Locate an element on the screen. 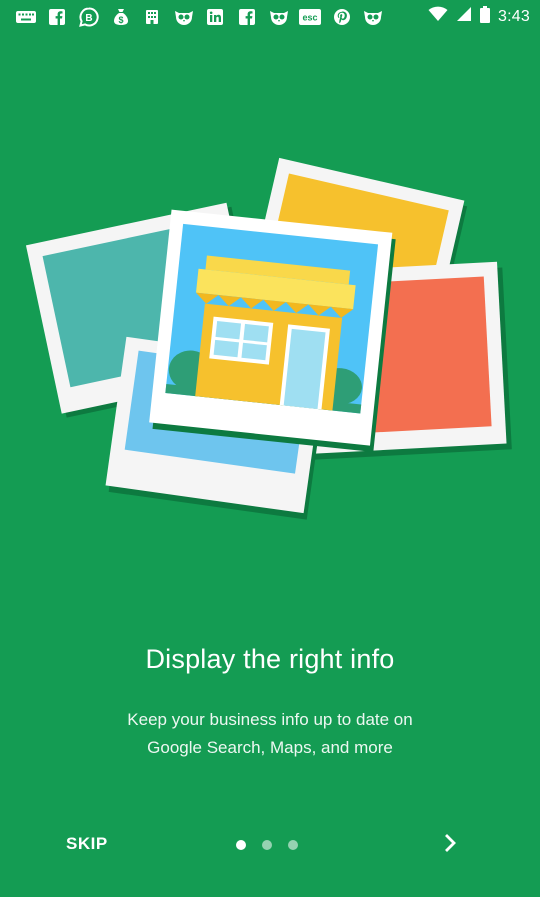 The height and width of the screenshot is (897, 540). money-bag-icon: $ is located at coordinates (121, 17).